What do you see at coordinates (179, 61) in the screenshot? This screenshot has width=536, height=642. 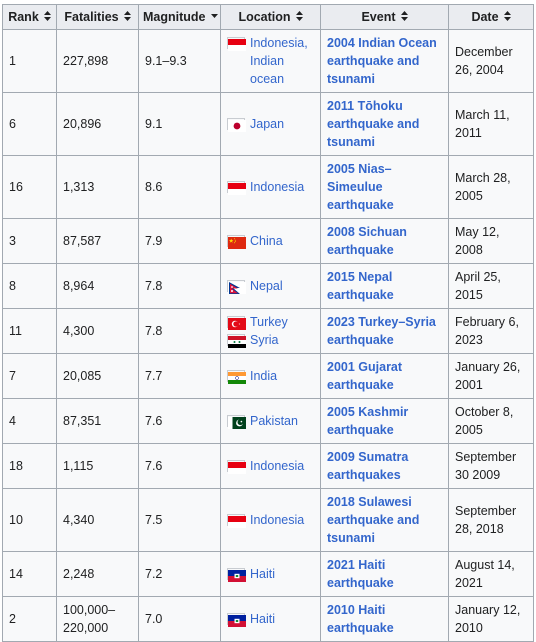 I see `magnitude-cell: 9.1–9.3` at bounding box center [179, 61].